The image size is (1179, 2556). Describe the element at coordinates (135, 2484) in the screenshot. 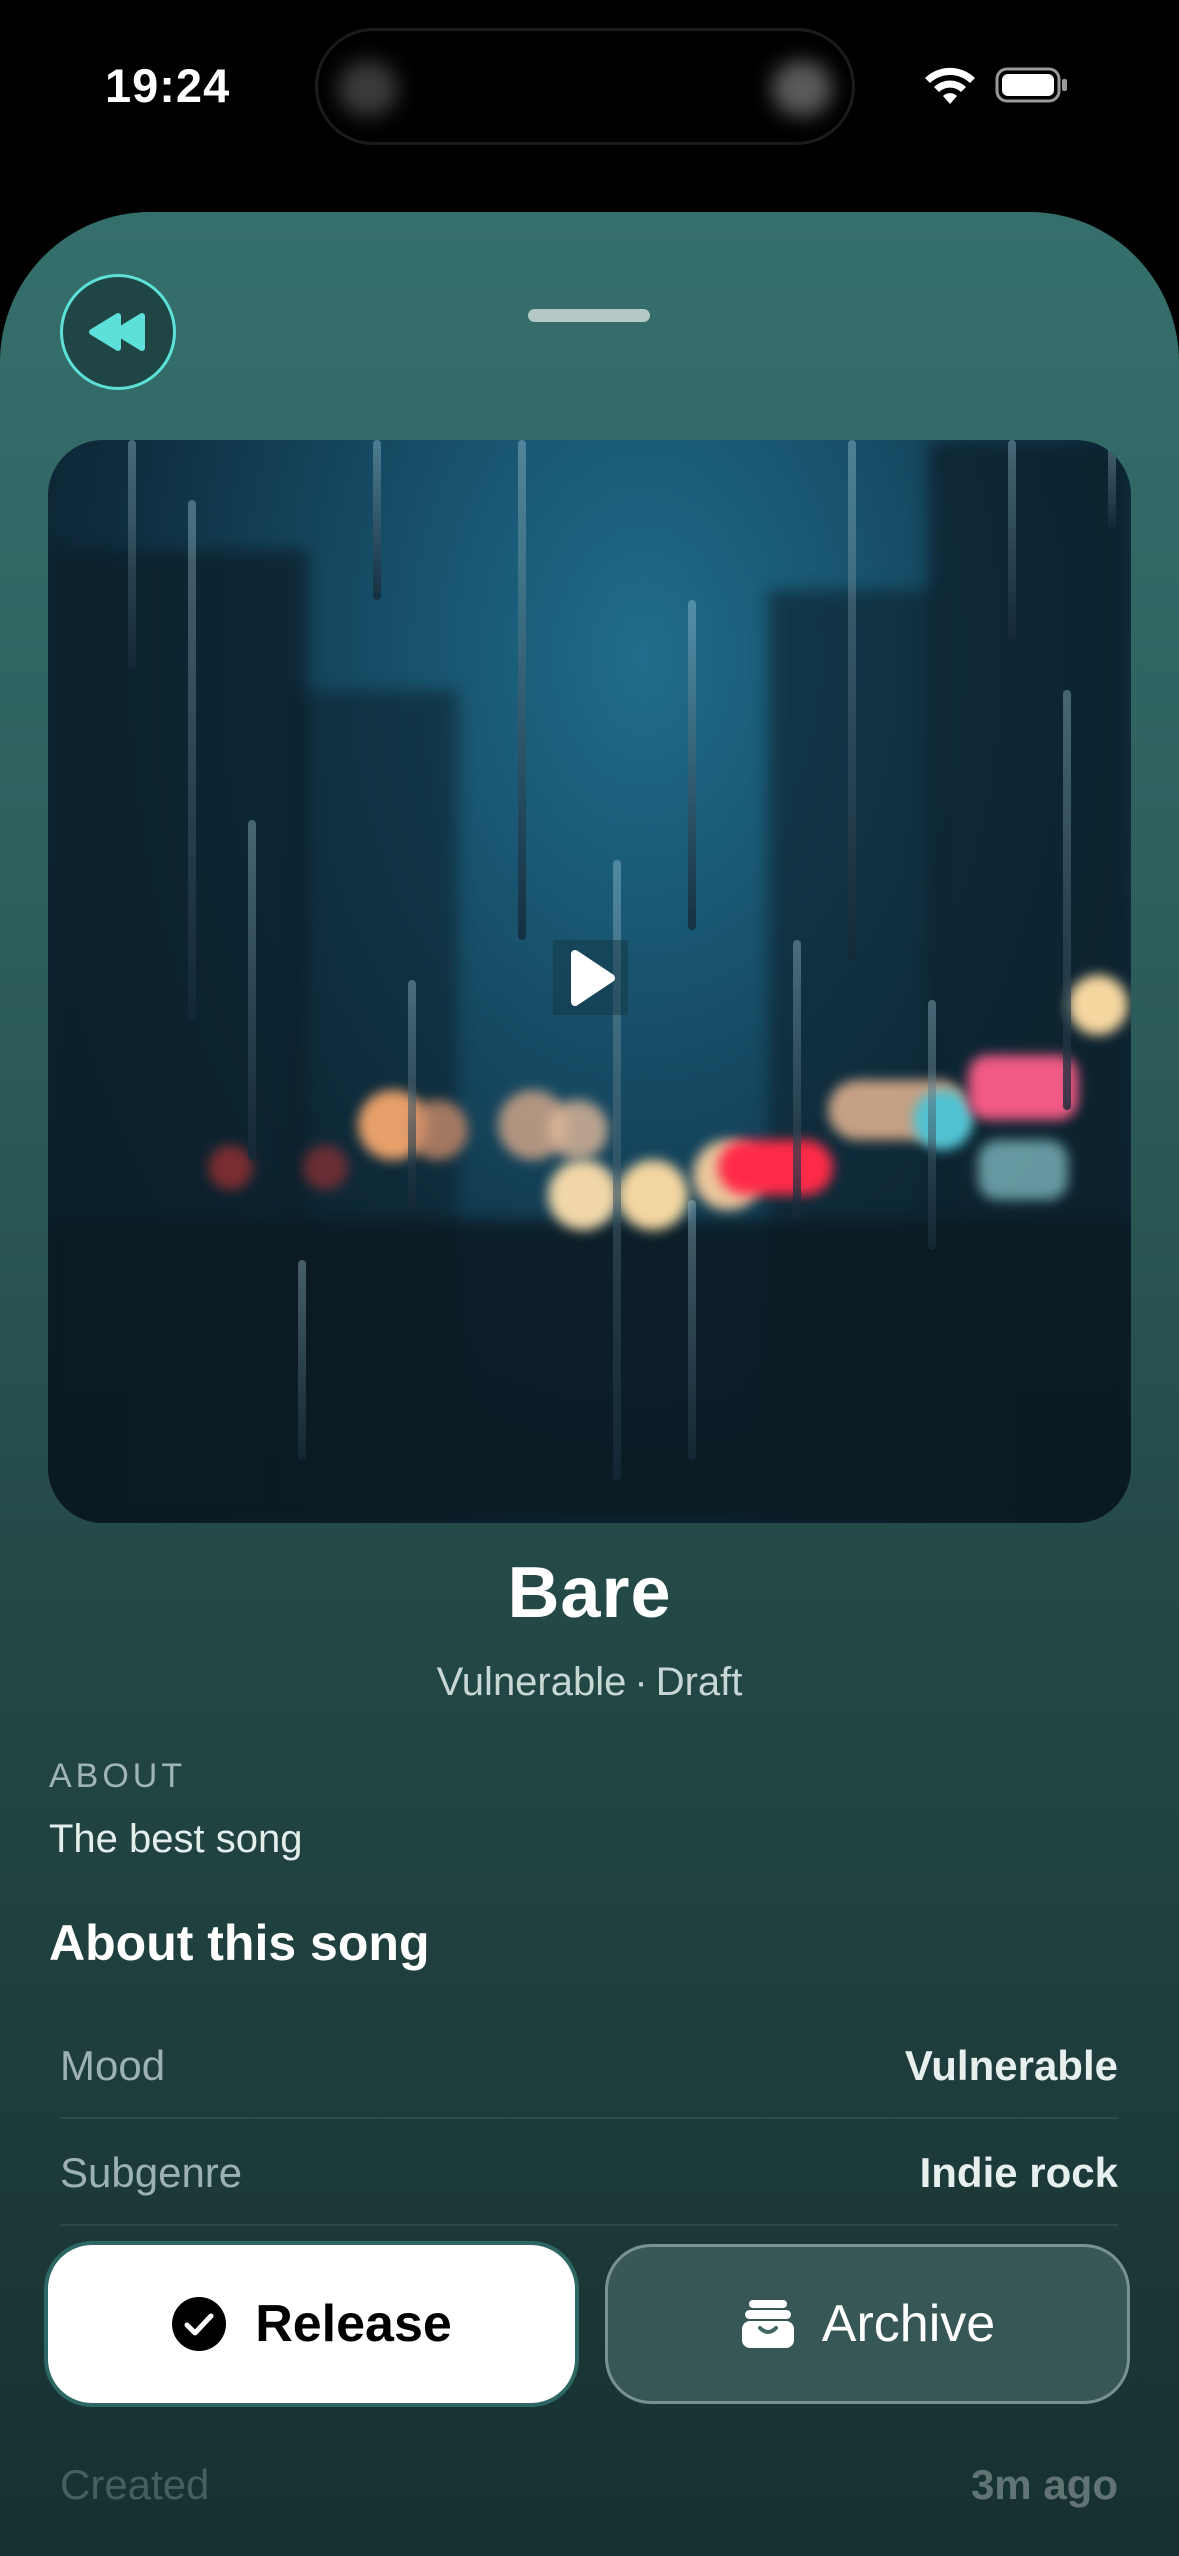

I see `detail-label: Created` at that location.